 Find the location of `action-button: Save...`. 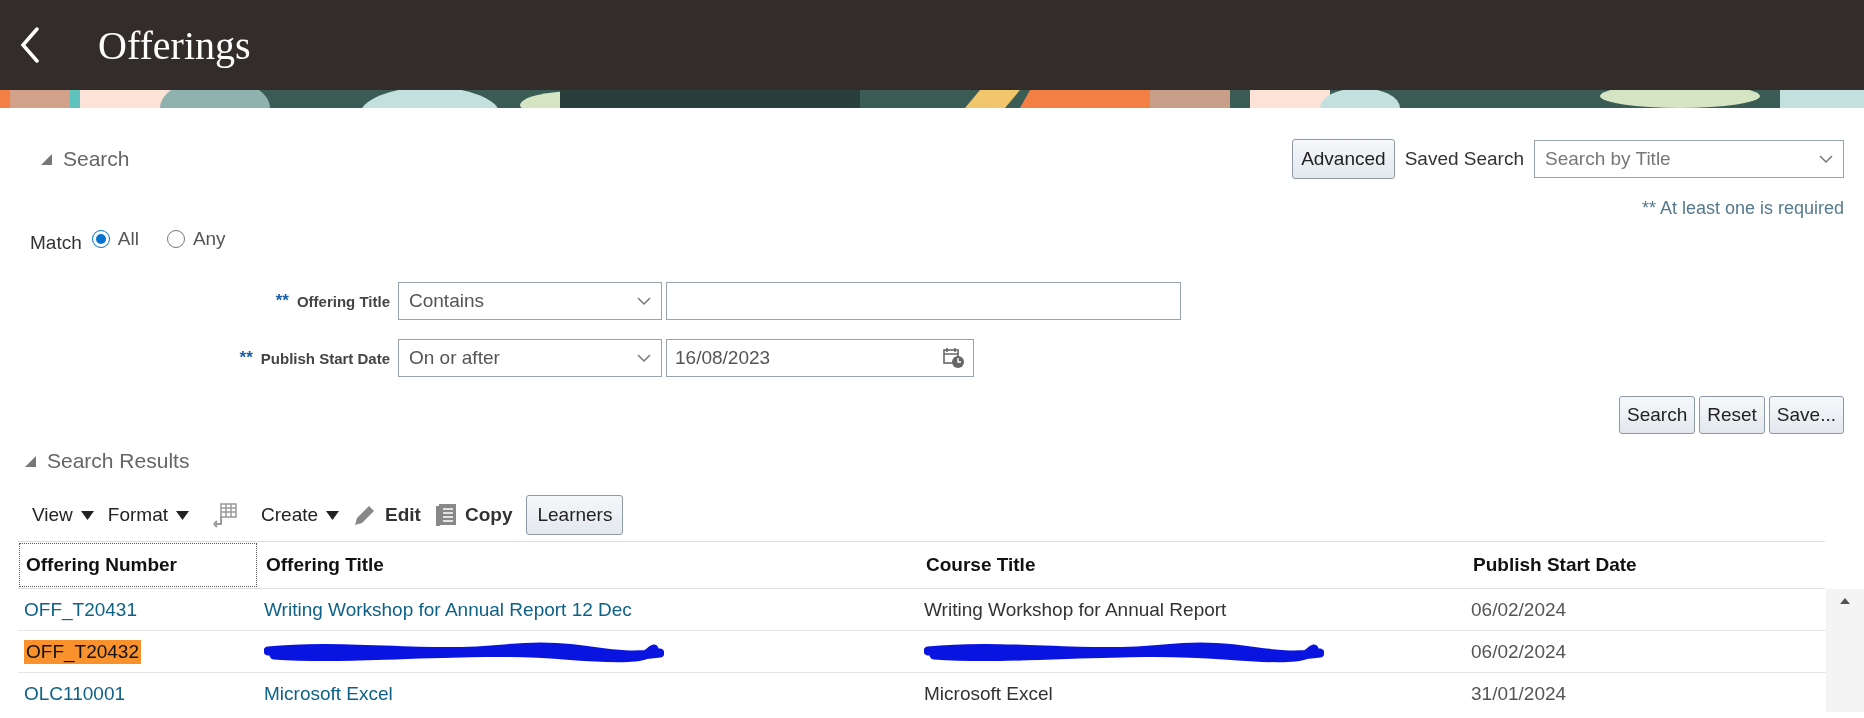

action-button: Save... is located at coordinates (1806, 415).